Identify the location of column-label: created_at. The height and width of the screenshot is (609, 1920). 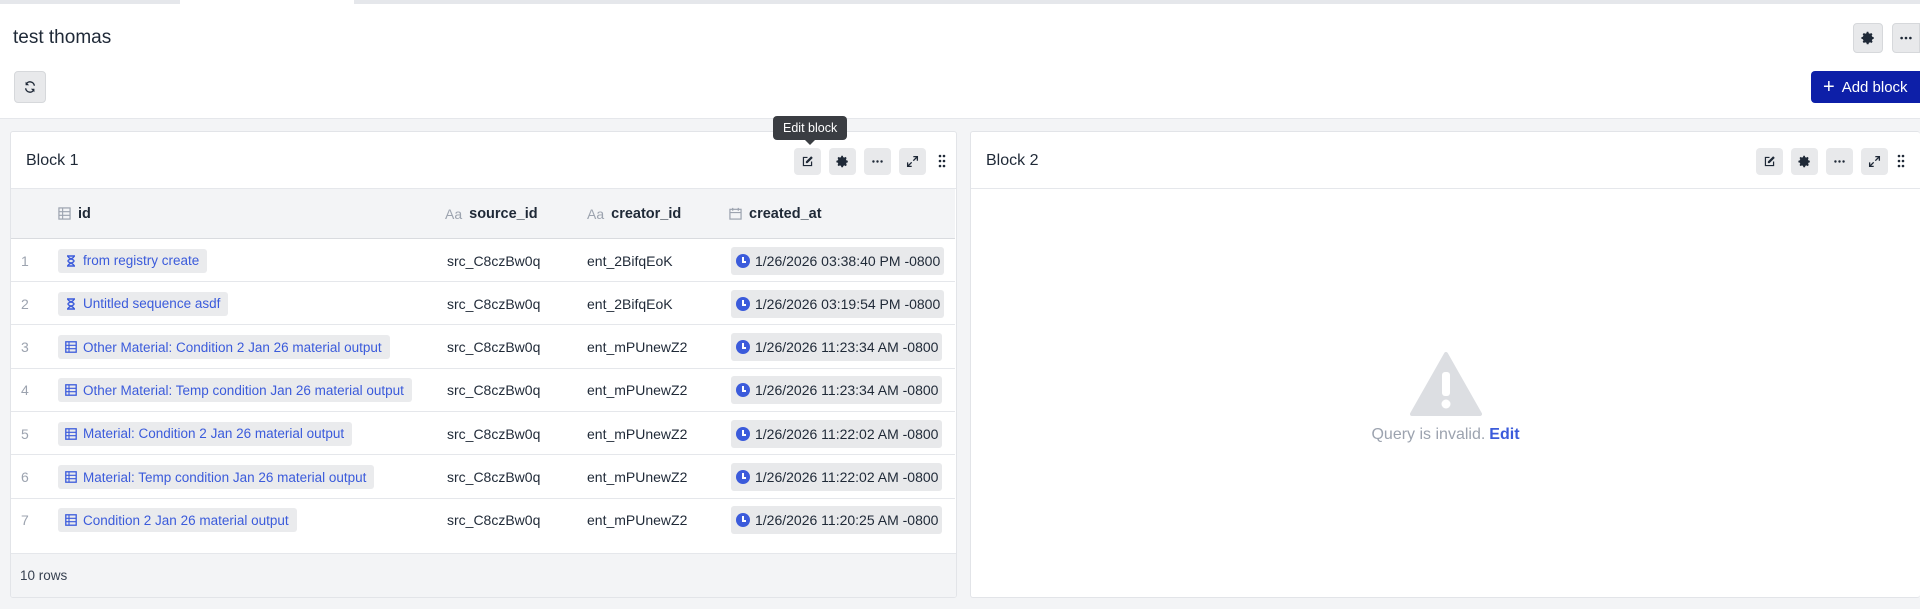
(785, 213).